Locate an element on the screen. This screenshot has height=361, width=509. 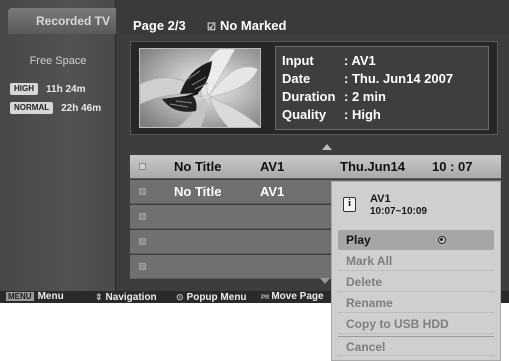
quality-row-high: HIGH 11h 24m is located at coordinates (47, 89).